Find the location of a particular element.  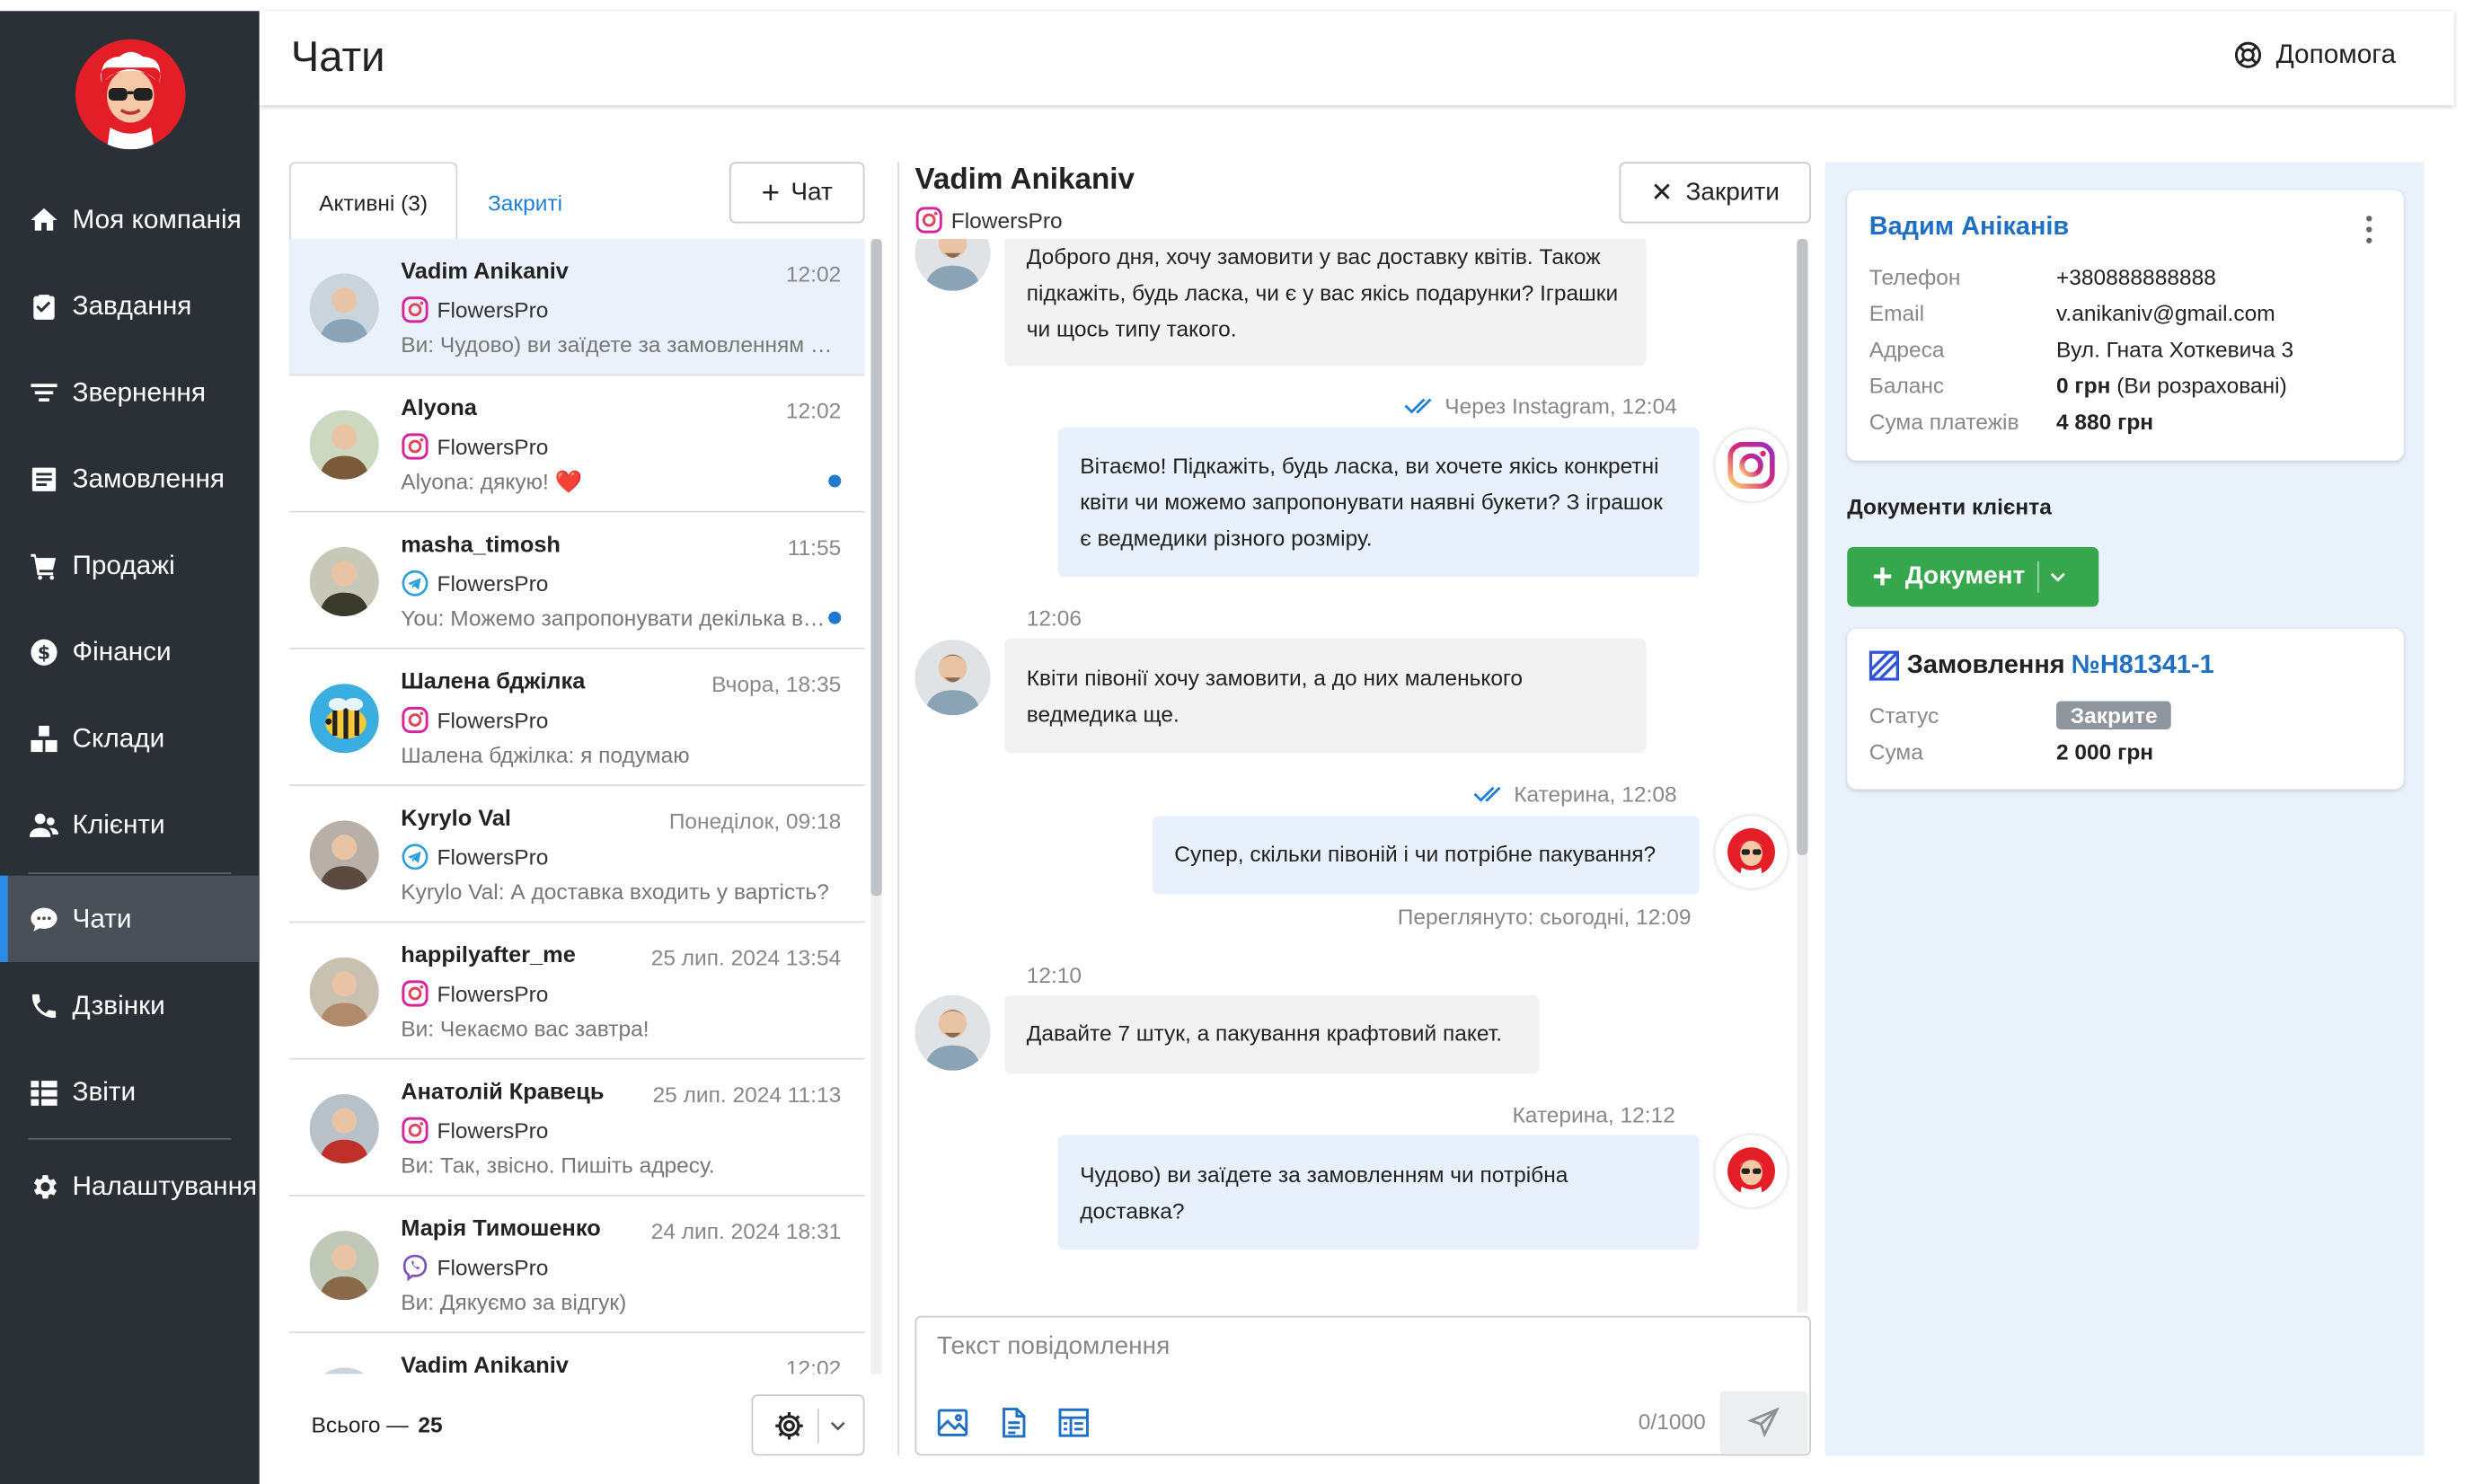

new-chat-label: Чат is located at coordinates (812, 192).